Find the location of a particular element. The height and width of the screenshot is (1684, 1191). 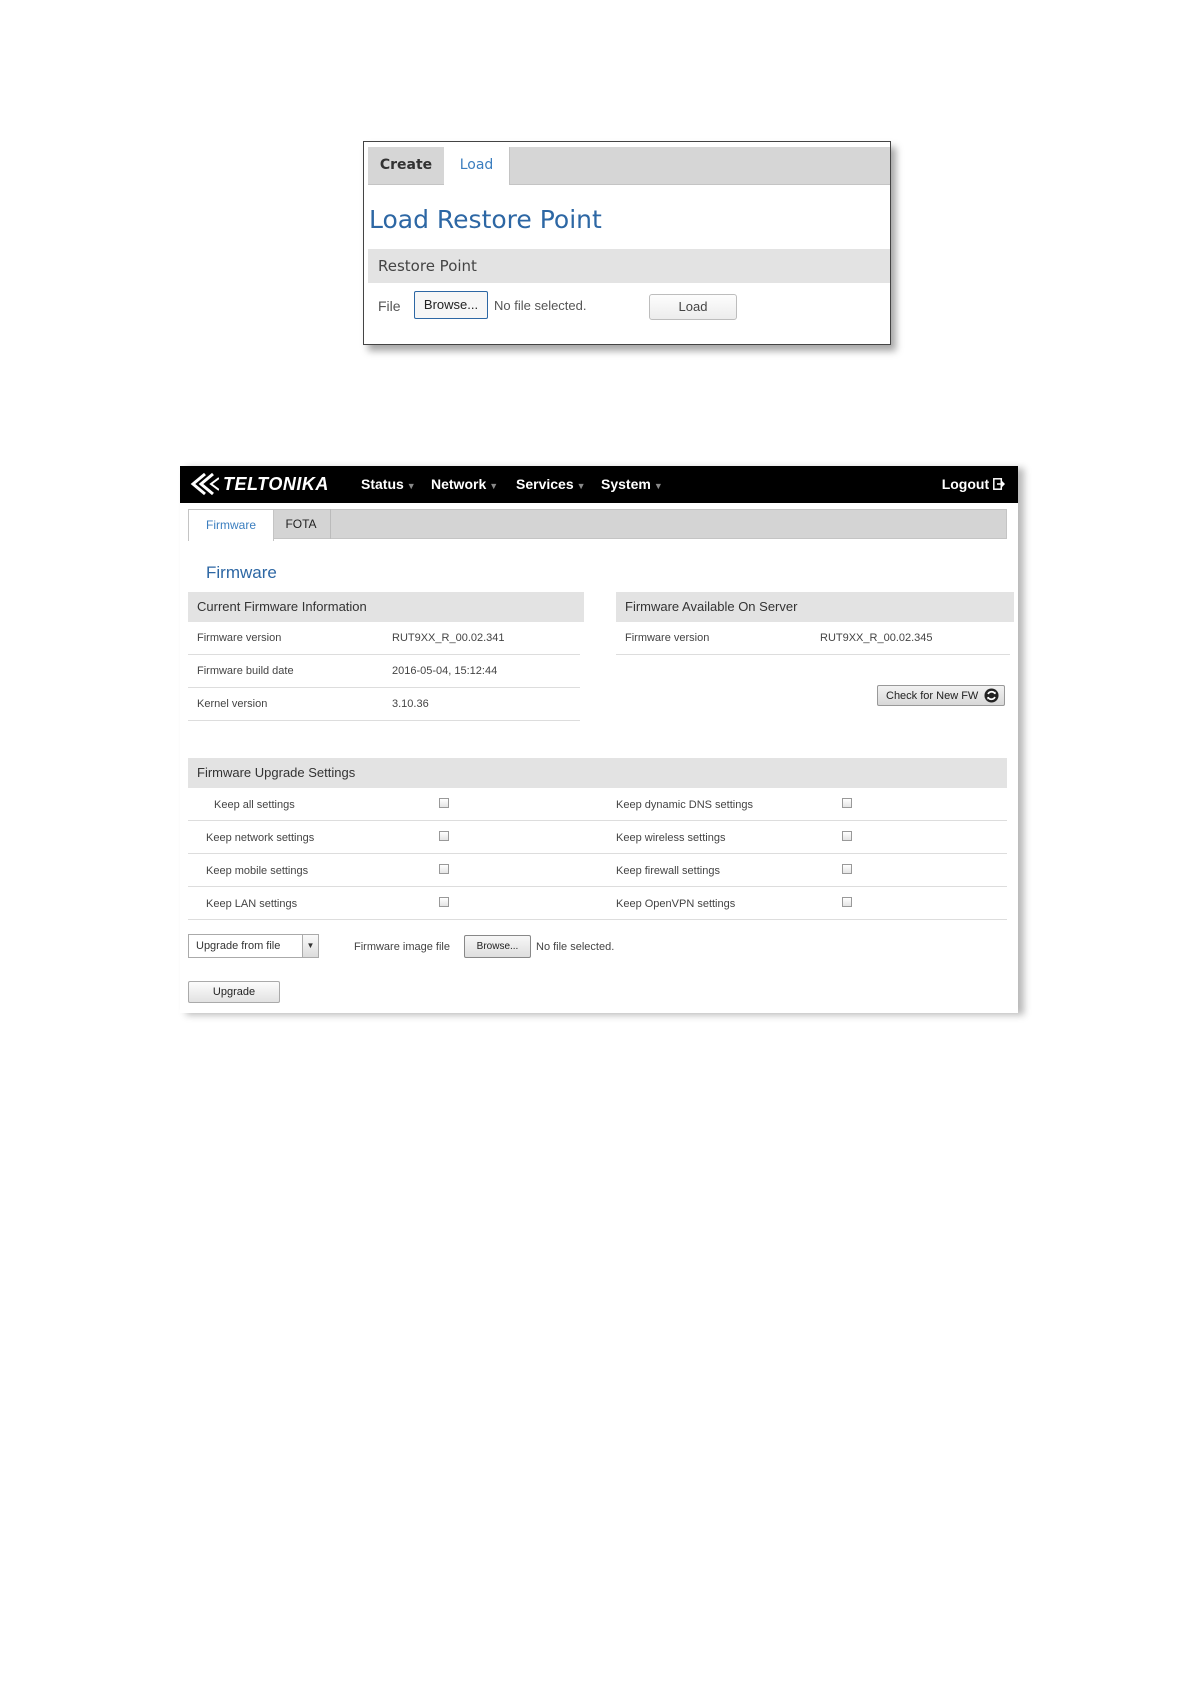

nav-network-label: Network is located at coordinates (459, 484).